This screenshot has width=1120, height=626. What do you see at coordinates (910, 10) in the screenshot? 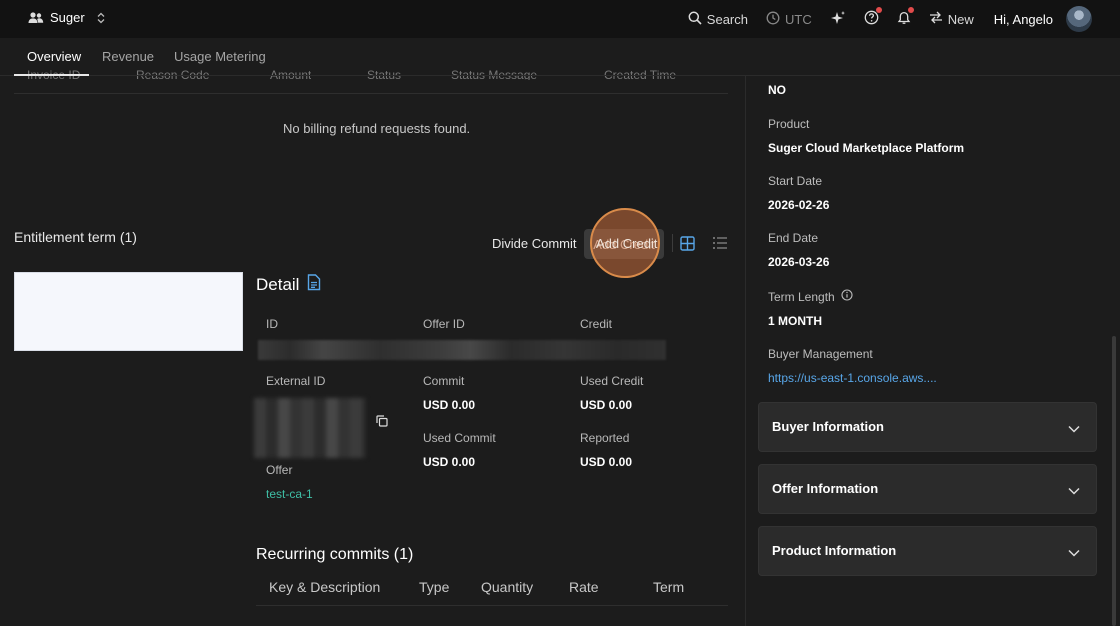
I see `bell-notification-dot` at bounding box center [910, 10].